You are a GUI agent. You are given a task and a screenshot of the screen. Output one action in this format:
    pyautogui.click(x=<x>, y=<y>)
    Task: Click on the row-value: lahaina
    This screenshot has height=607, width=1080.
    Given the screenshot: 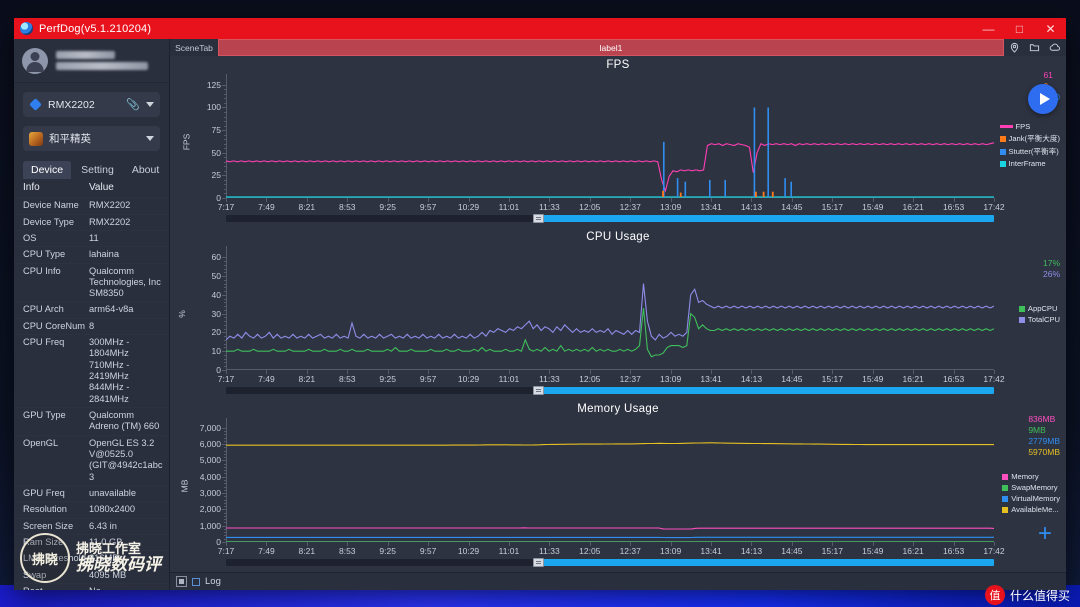 What is the action you would take?
    pyautogui.click(x=104, y=254)
    